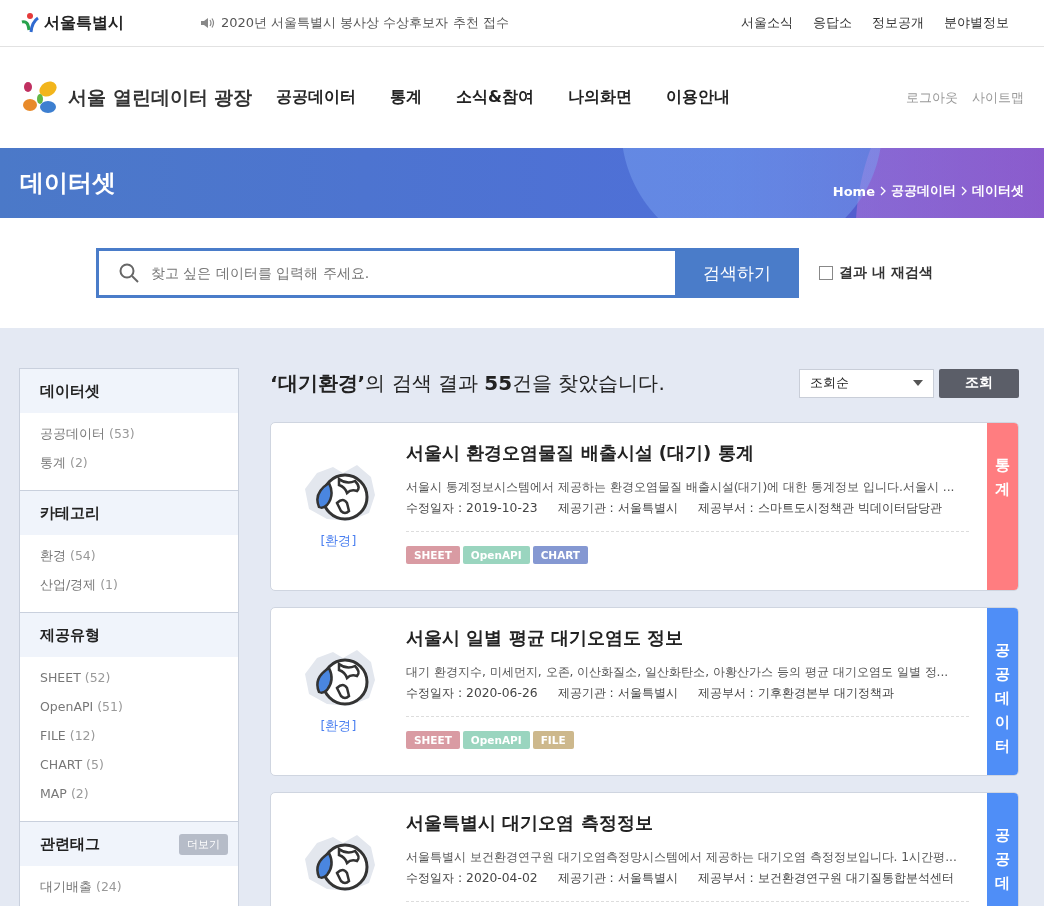 The height and width of the screenshot is (906, 1044). Describe the element at coordinates (886, 273) in the screenshot. I see `refine-label: 결과 내 재검색` at that location.